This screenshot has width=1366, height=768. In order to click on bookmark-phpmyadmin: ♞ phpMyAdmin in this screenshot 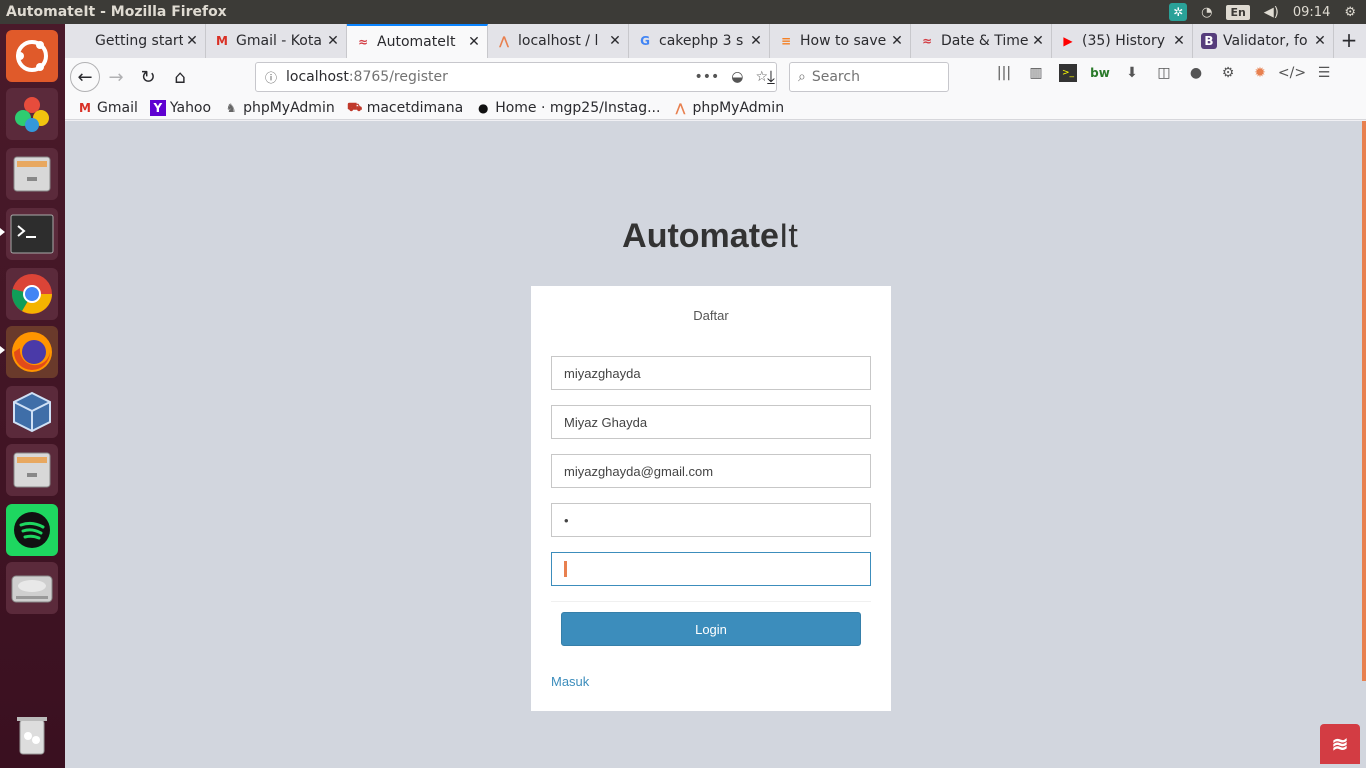, I will do `click(279, 108)`.